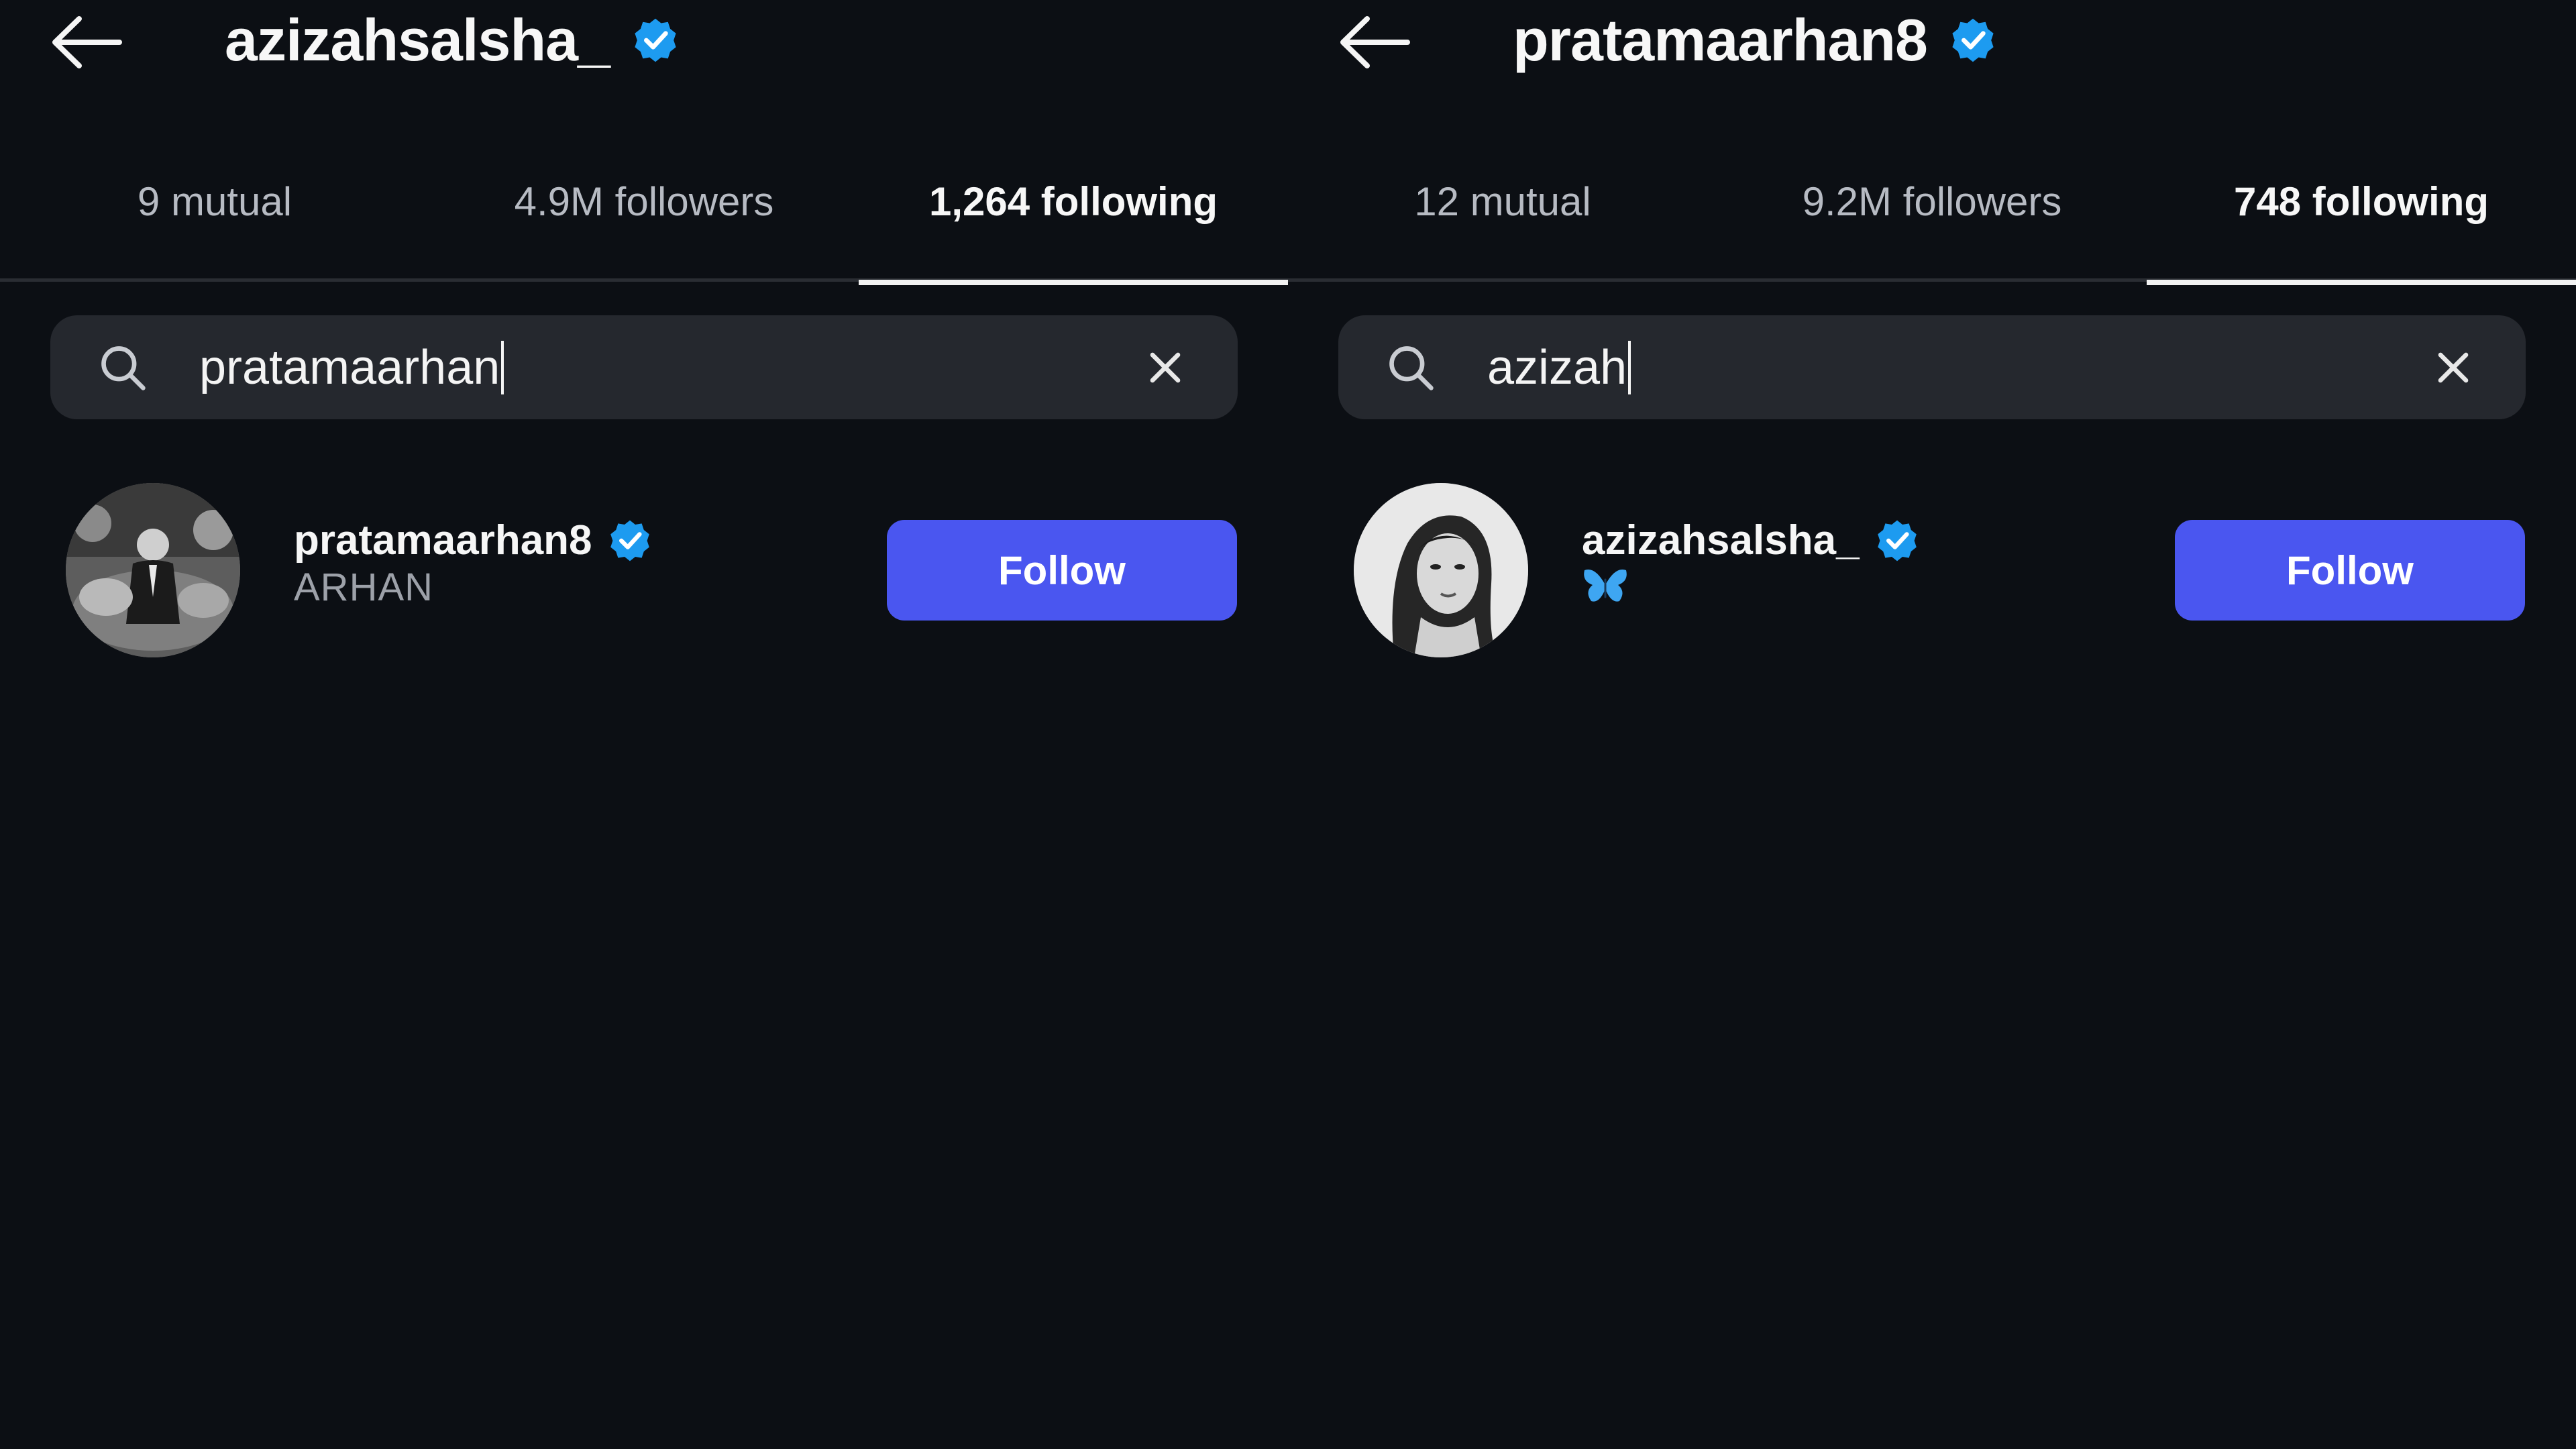 The height and width of the screenshot is (1449, 2576). I want to click on result-name-row: azizahsalsha_, so click(1750, 540).